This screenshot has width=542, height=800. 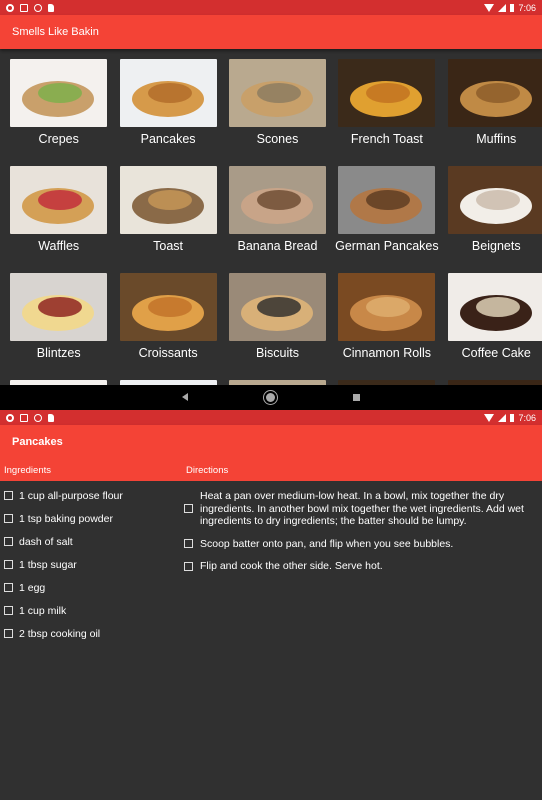 I want to click on recent-apps-icon, so click(x=356, y=397).